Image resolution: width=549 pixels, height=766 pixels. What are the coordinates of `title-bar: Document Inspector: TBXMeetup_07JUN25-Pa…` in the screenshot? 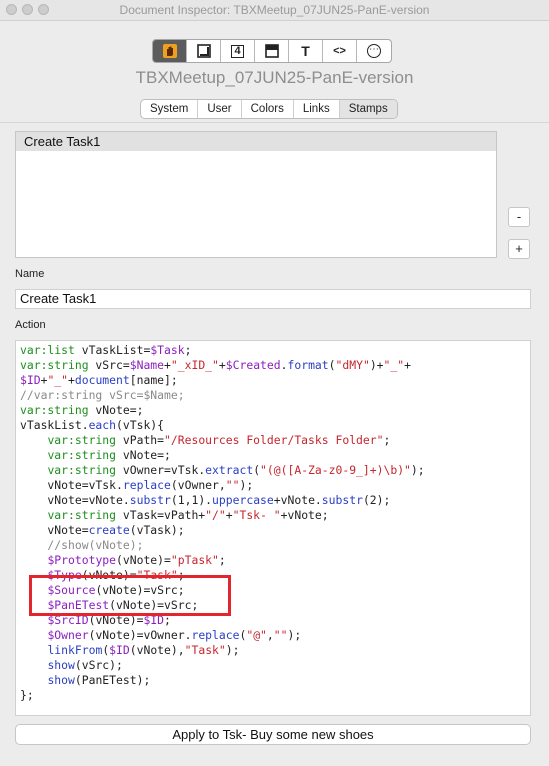 It's located at (274, 10).